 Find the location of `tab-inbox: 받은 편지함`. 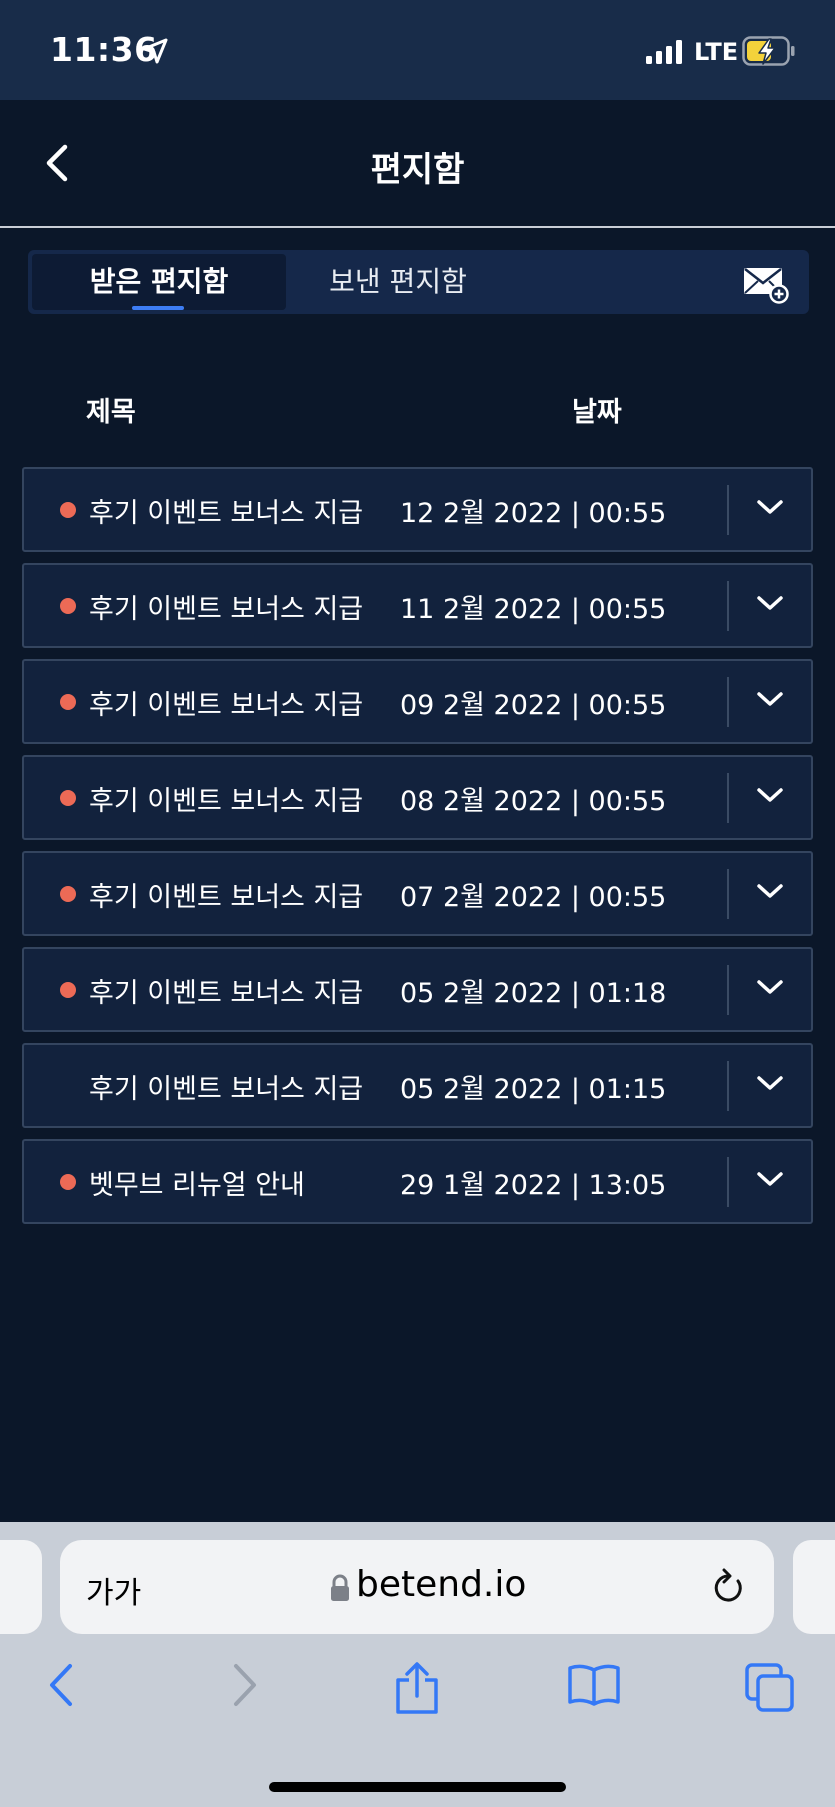

tab-inbox: 받은 편지함 is located at coordinates (159, 282).